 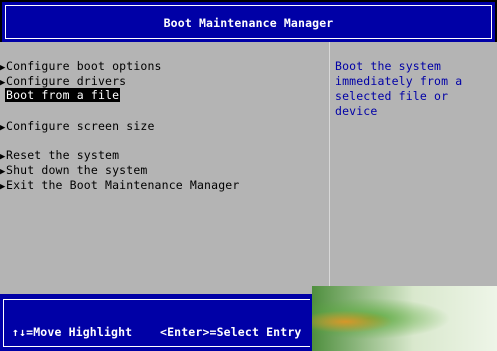 What do you see at coordinates (404, 318) in the screenshot?
I see `watermark-overlay` at bounding box center [404, 318].